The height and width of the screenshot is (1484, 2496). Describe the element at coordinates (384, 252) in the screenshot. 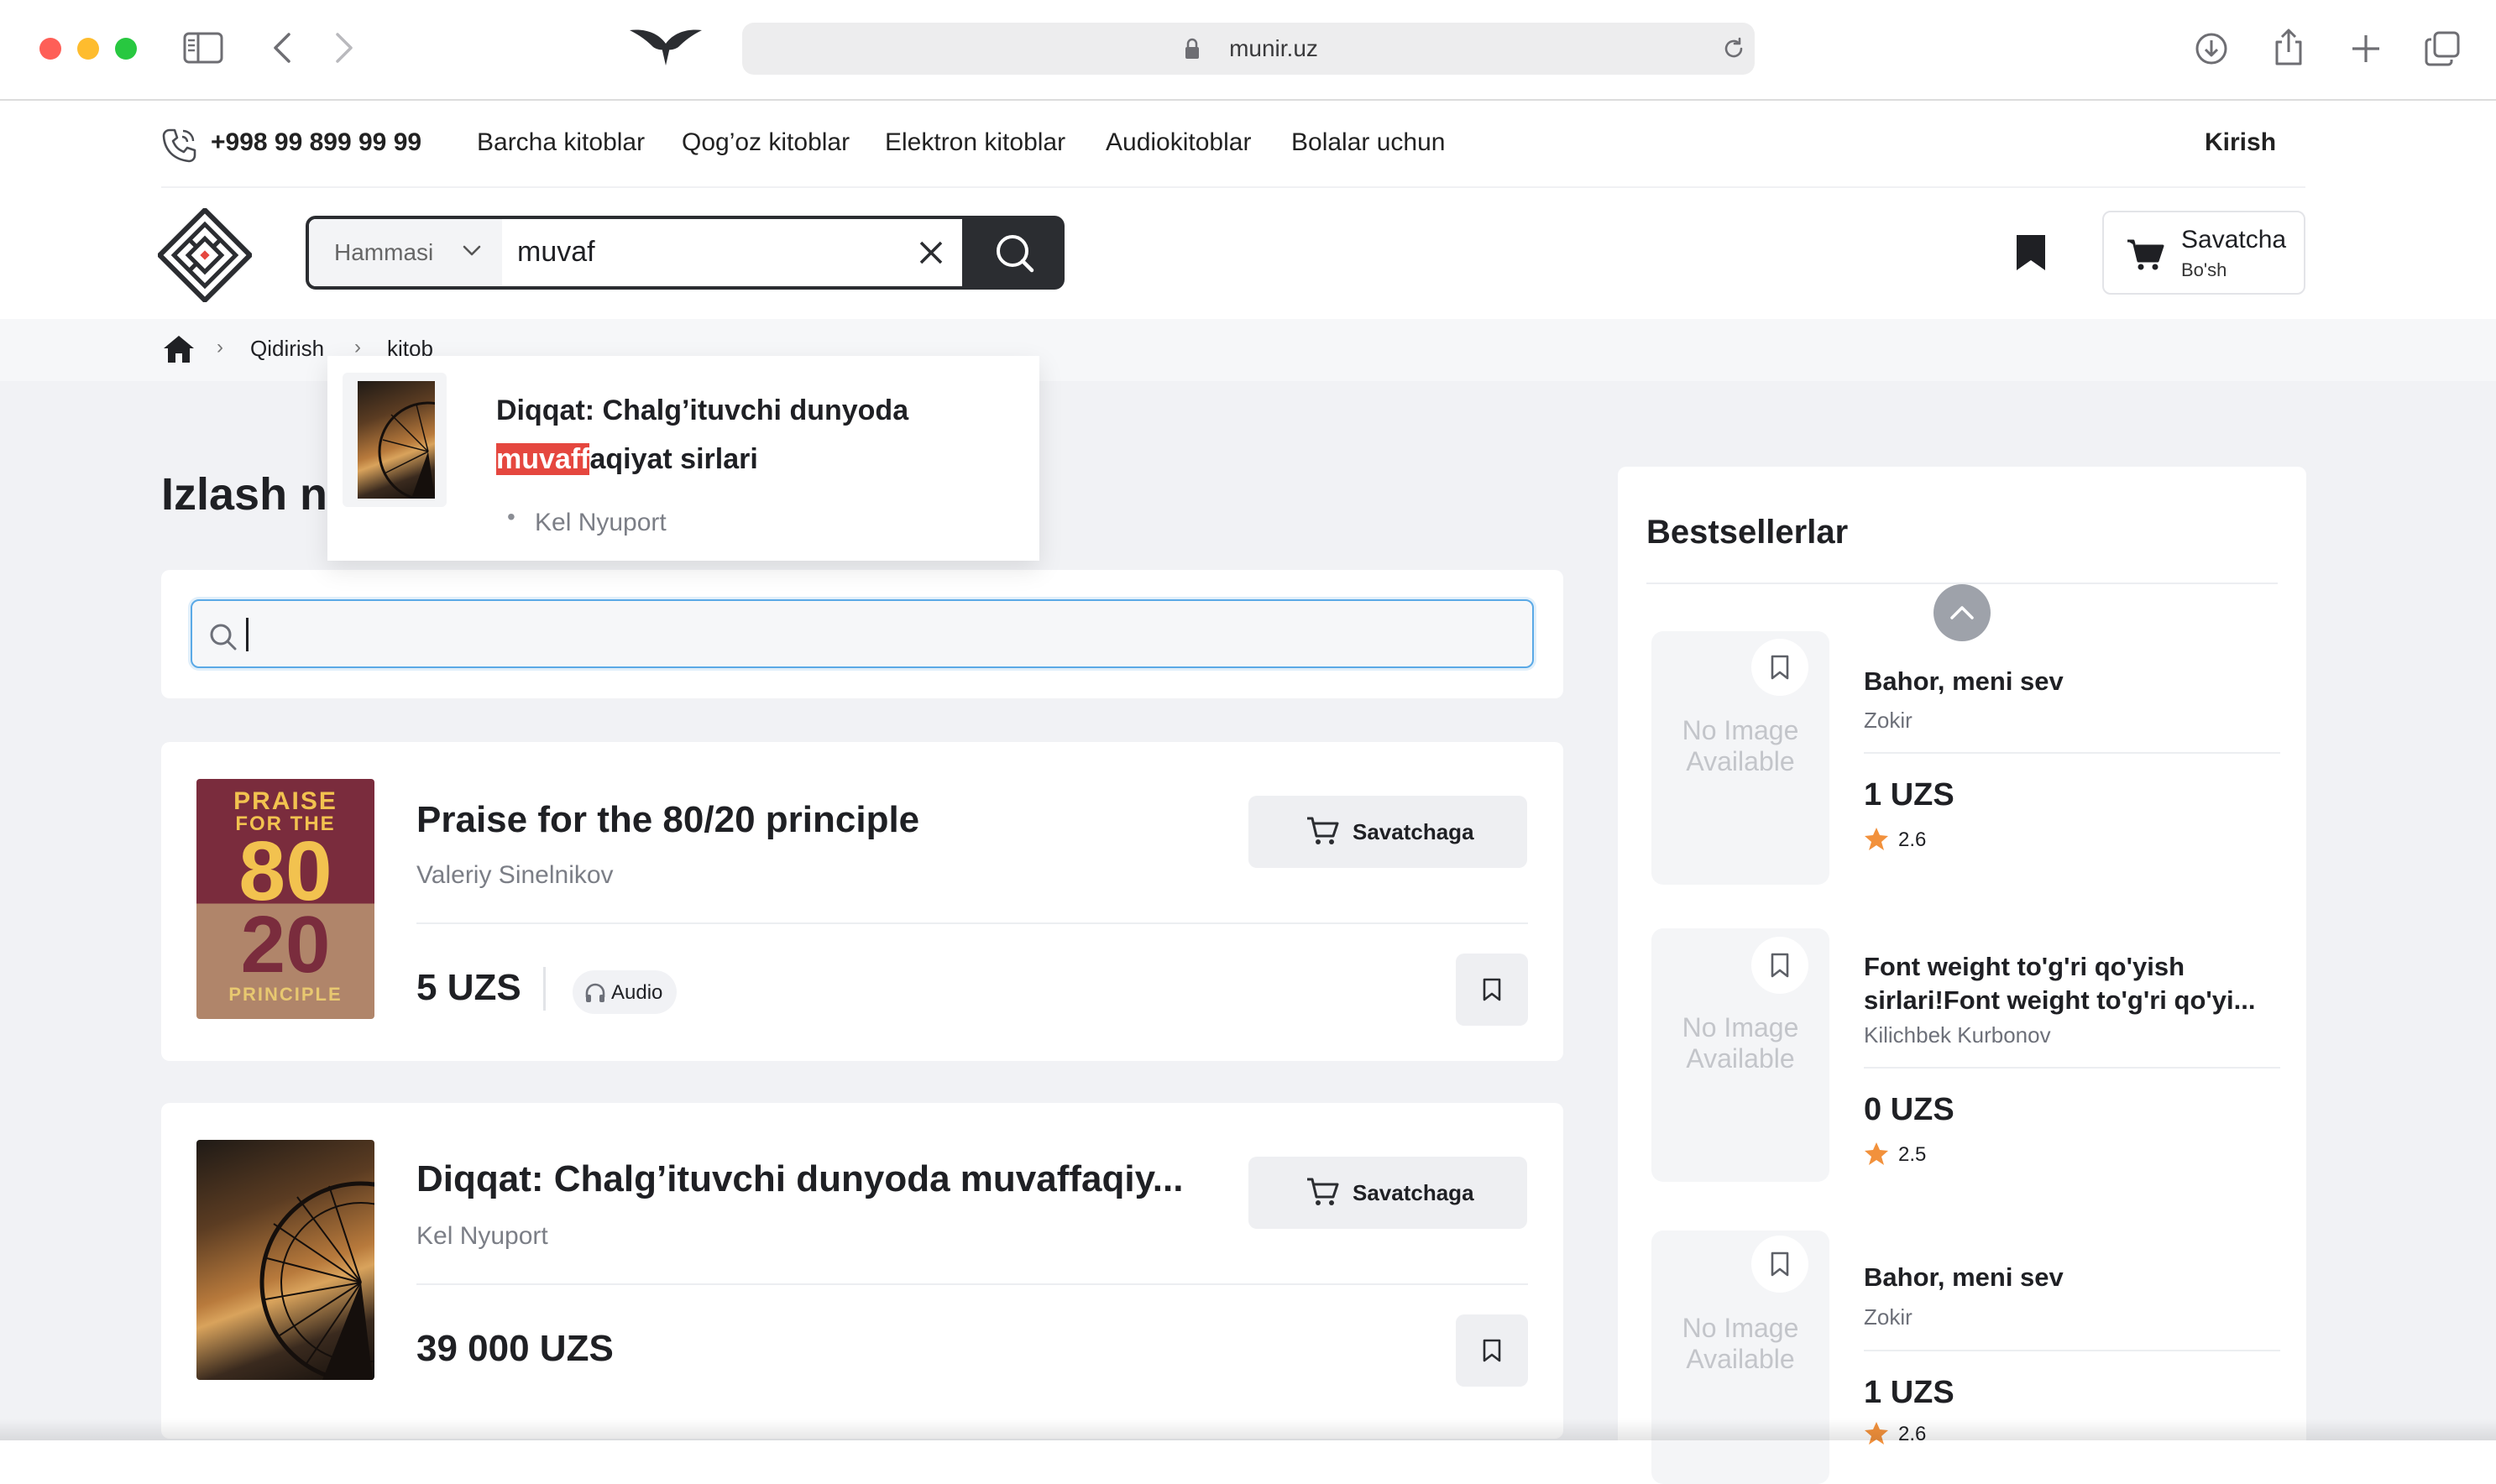

I see `search-category-value: Hammasi` at that location.